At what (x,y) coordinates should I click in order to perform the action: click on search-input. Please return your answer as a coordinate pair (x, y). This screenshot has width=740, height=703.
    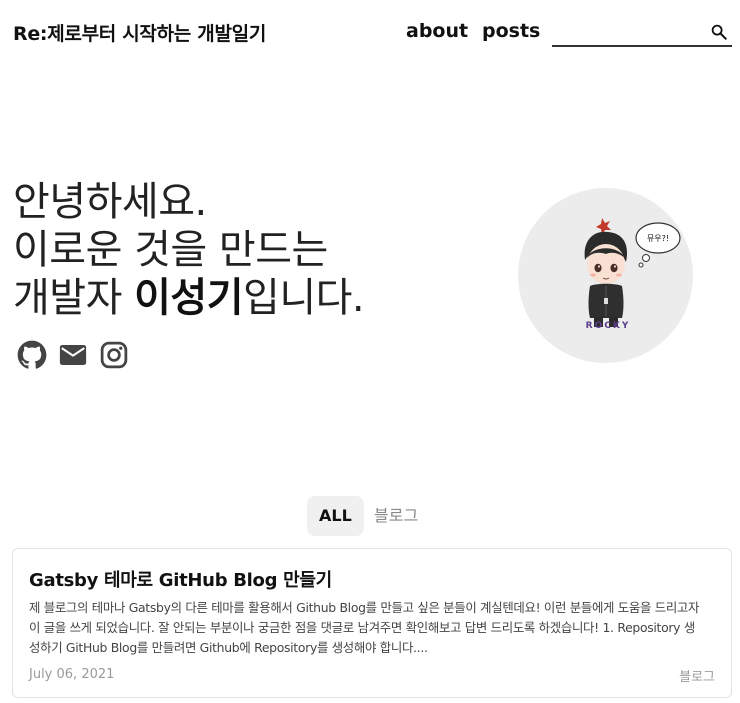
    Looking at the image, I should click on (627, 31).